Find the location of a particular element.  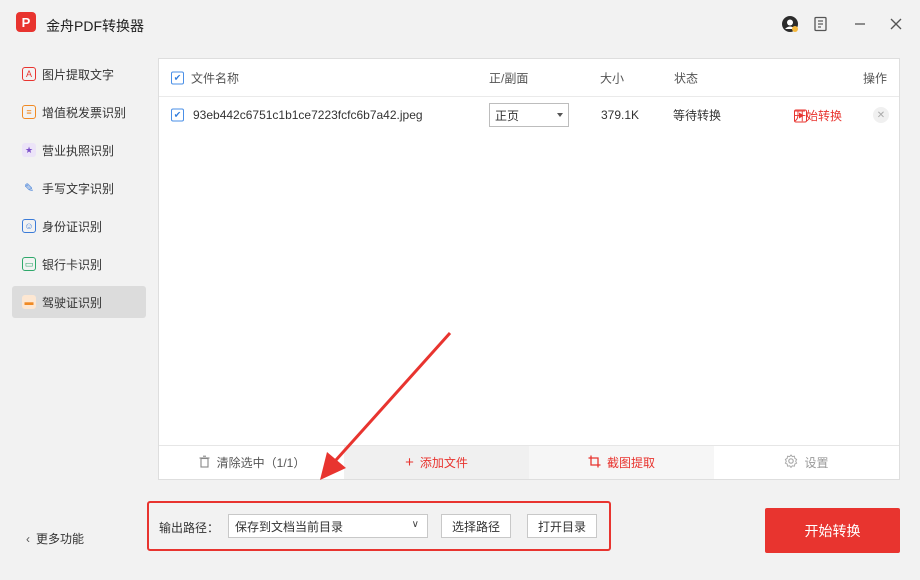

file-status: 等待转换 is located at coordinates (697, 115).